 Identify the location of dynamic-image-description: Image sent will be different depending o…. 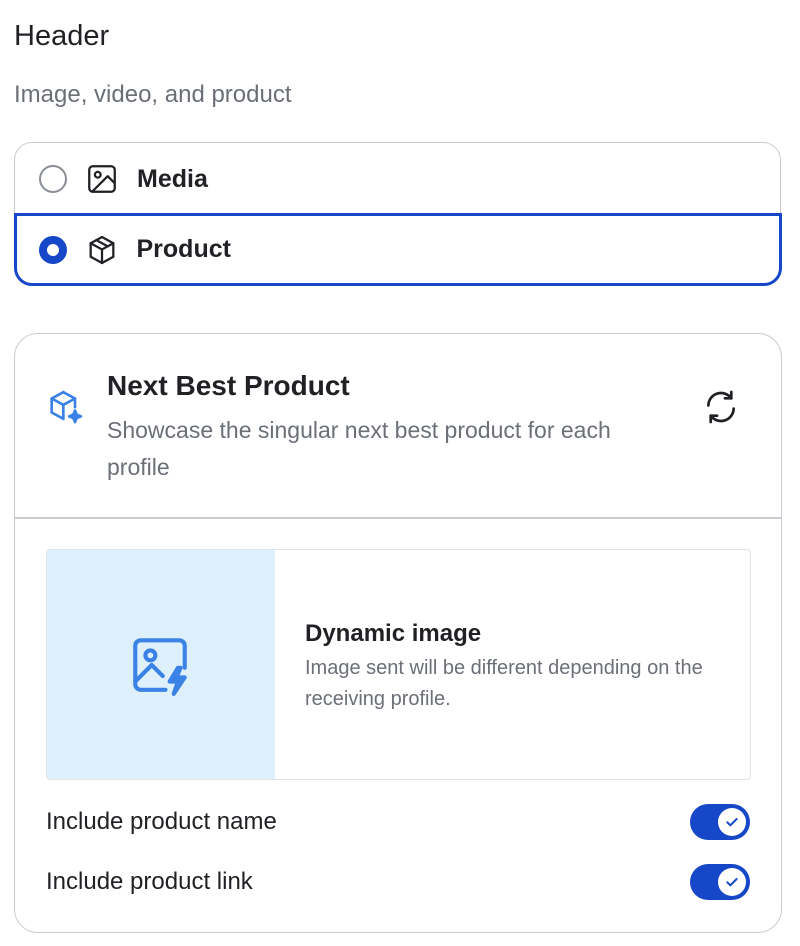
(504, 683).